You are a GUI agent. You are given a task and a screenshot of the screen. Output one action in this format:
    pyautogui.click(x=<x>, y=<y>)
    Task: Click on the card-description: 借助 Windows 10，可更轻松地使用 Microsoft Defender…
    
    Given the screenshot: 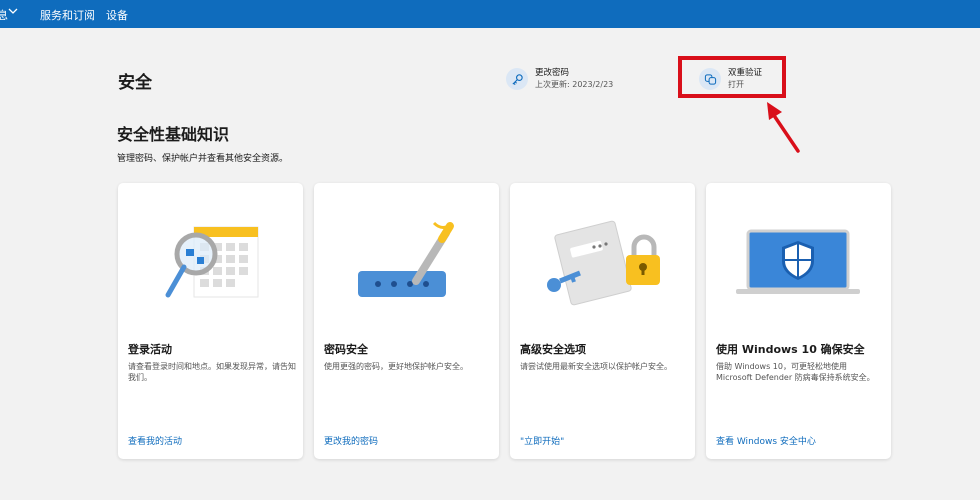 What is the action you would take?
    pyautogui.click(x=795, y=372)
    